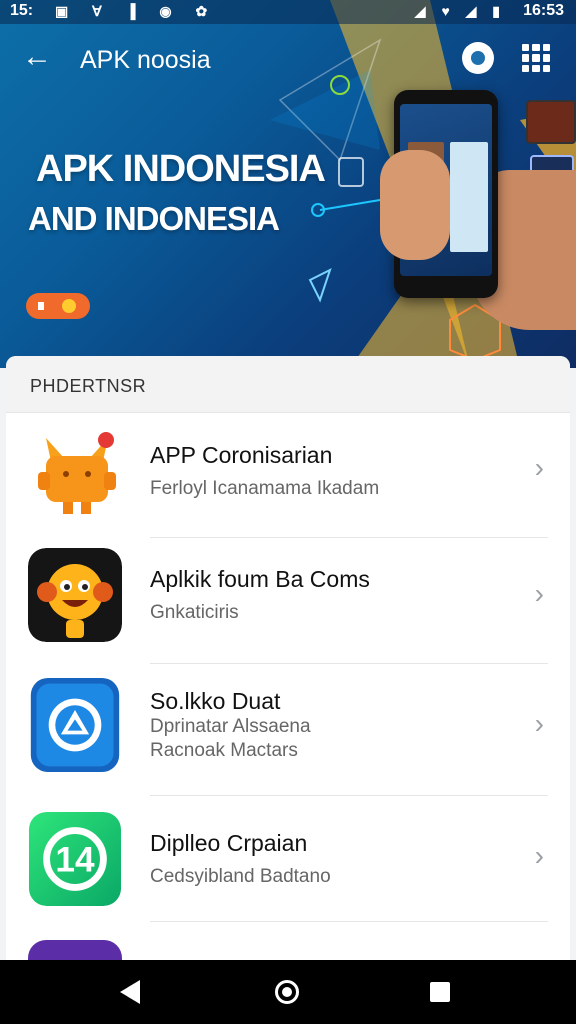 The image size is (576, 1024). I want to click on nav-home-icon, so click(287, 992).